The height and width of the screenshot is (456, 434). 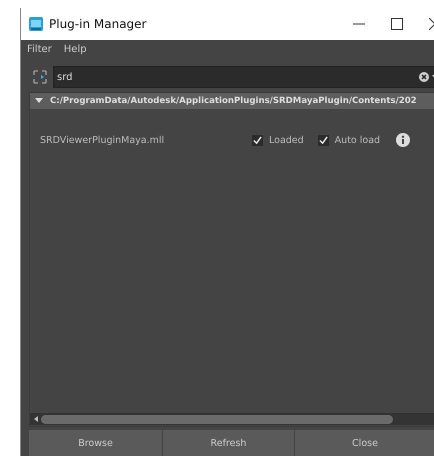 I want to click on filter-toggle-icon, so click(x=40, y=77).